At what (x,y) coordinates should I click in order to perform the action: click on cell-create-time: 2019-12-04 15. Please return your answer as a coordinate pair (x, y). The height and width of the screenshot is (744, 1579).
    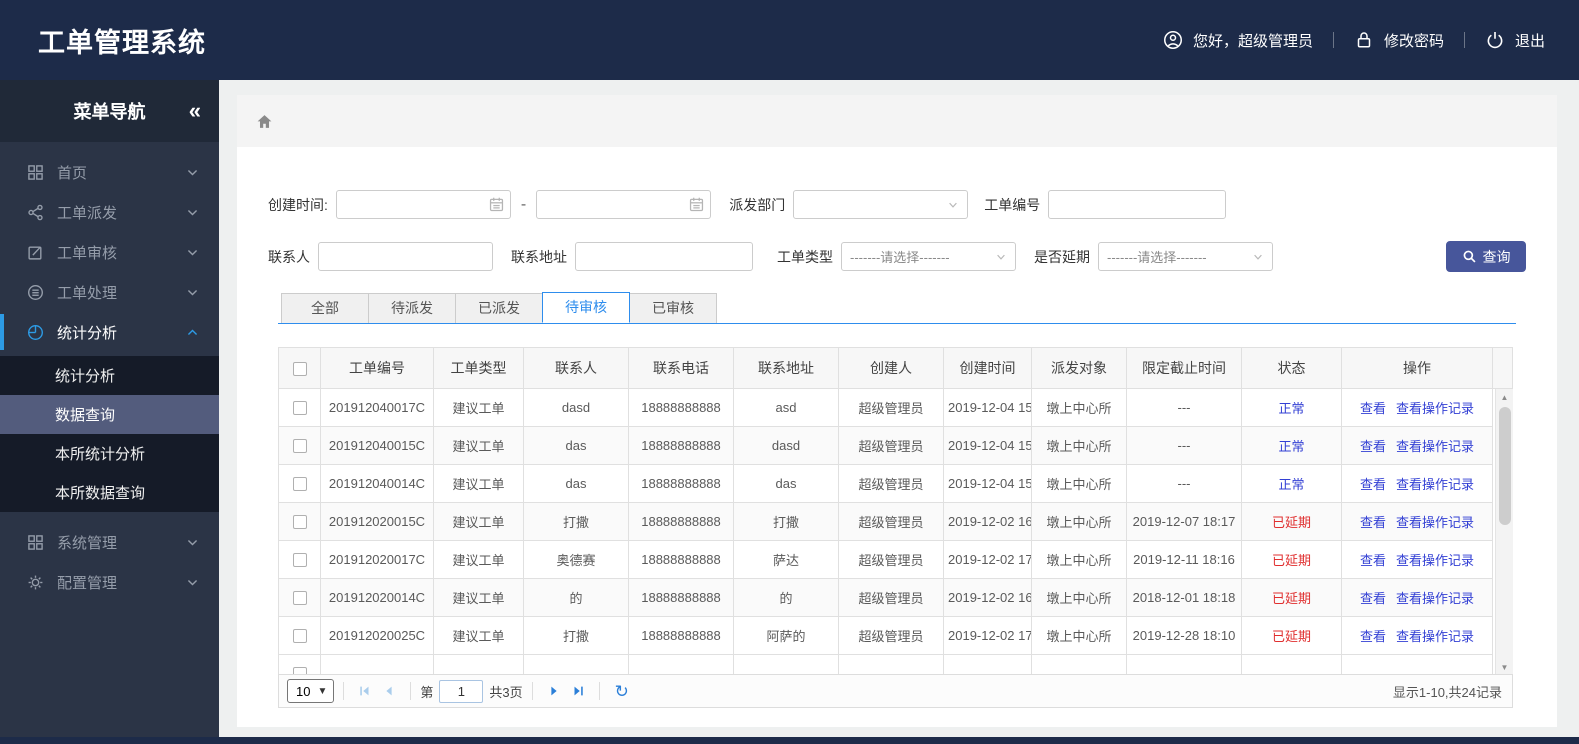
    Looking at the image, I should click on (987, 407).